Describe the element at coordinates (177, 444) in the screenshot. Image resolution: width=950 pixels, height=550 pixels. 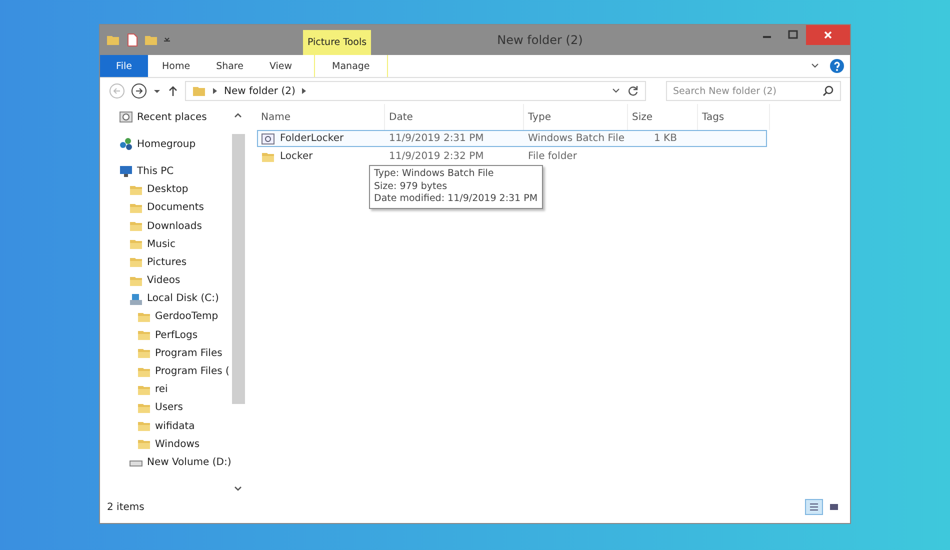
I see `tree-item-label: Windows` at that location.